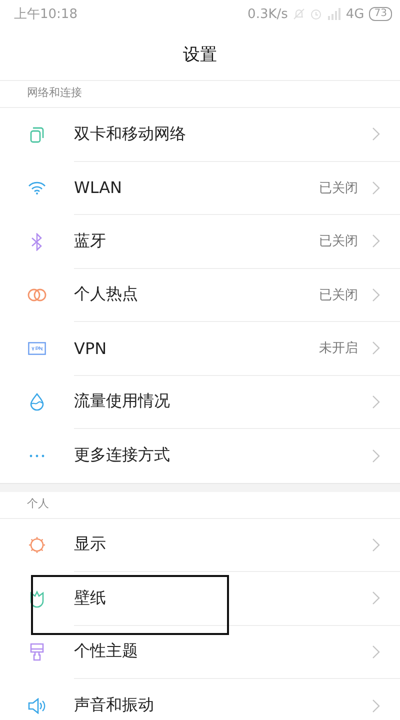 The image size is (400, 720). Describe the element at coordinates (338, 349) in the screenshot. I see `item-status: 未开启` at that location.